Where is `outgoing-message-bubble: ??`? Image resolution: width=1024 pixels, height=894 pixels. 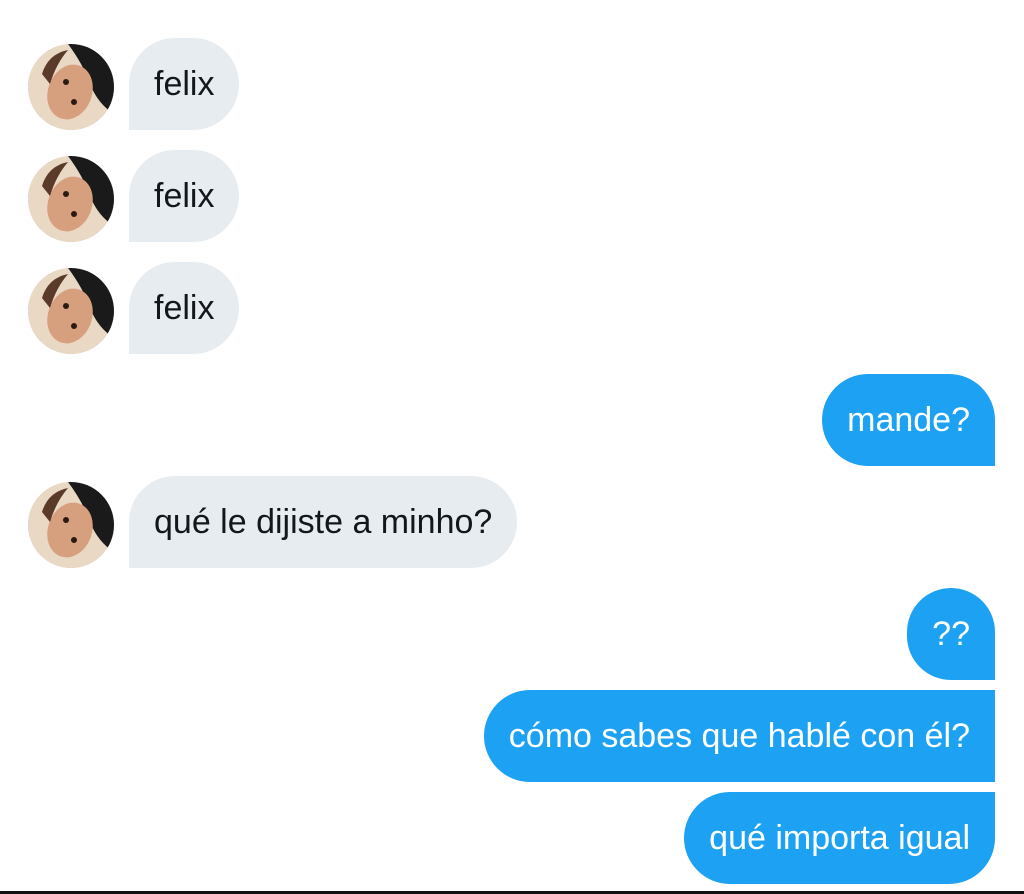
outgoing-message-bubble: ?? is located at coordinates (951, 634).